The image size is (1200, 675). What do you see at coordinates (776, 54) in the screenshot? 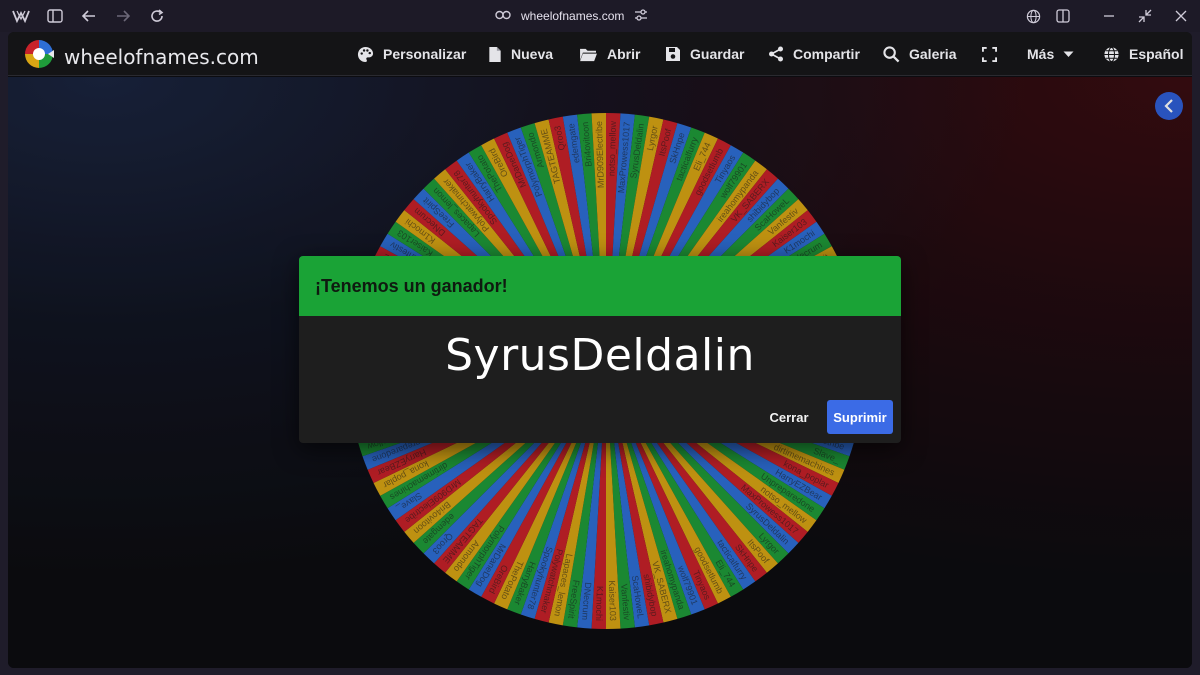
I see `share-icon` at bounding box center [776, 54].